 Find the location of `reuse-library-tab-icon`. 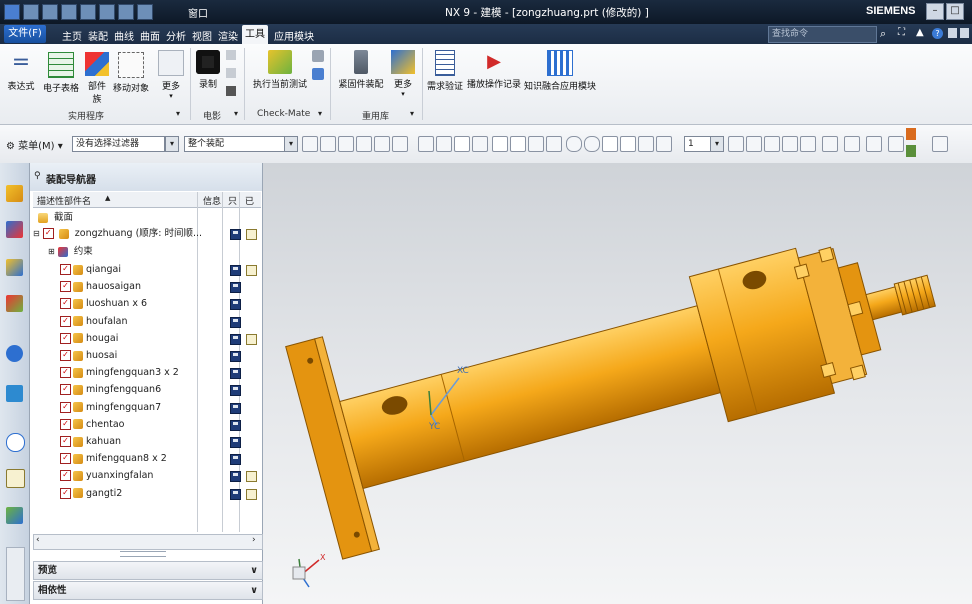

reuse-library-tab-icon is located at coordinates (14, 303).